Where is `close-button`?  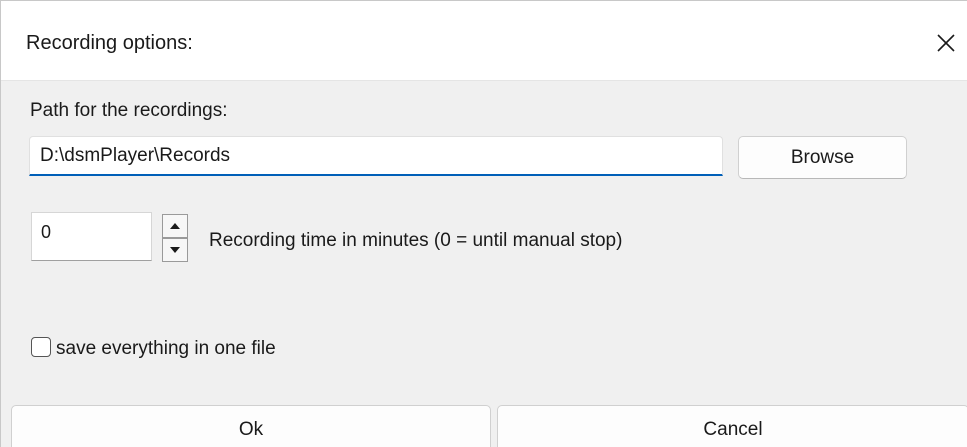 close-button is located at coordinates (946, 43).